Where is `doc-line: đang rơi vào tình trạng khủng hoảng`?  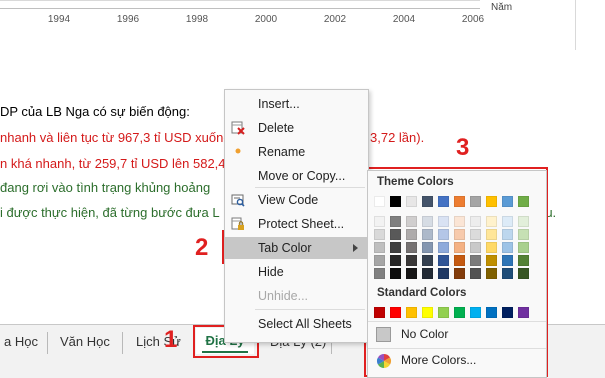
doc-line: đang rơi vào tình trạng khủng hoảng is located at coordinates (105, 187).